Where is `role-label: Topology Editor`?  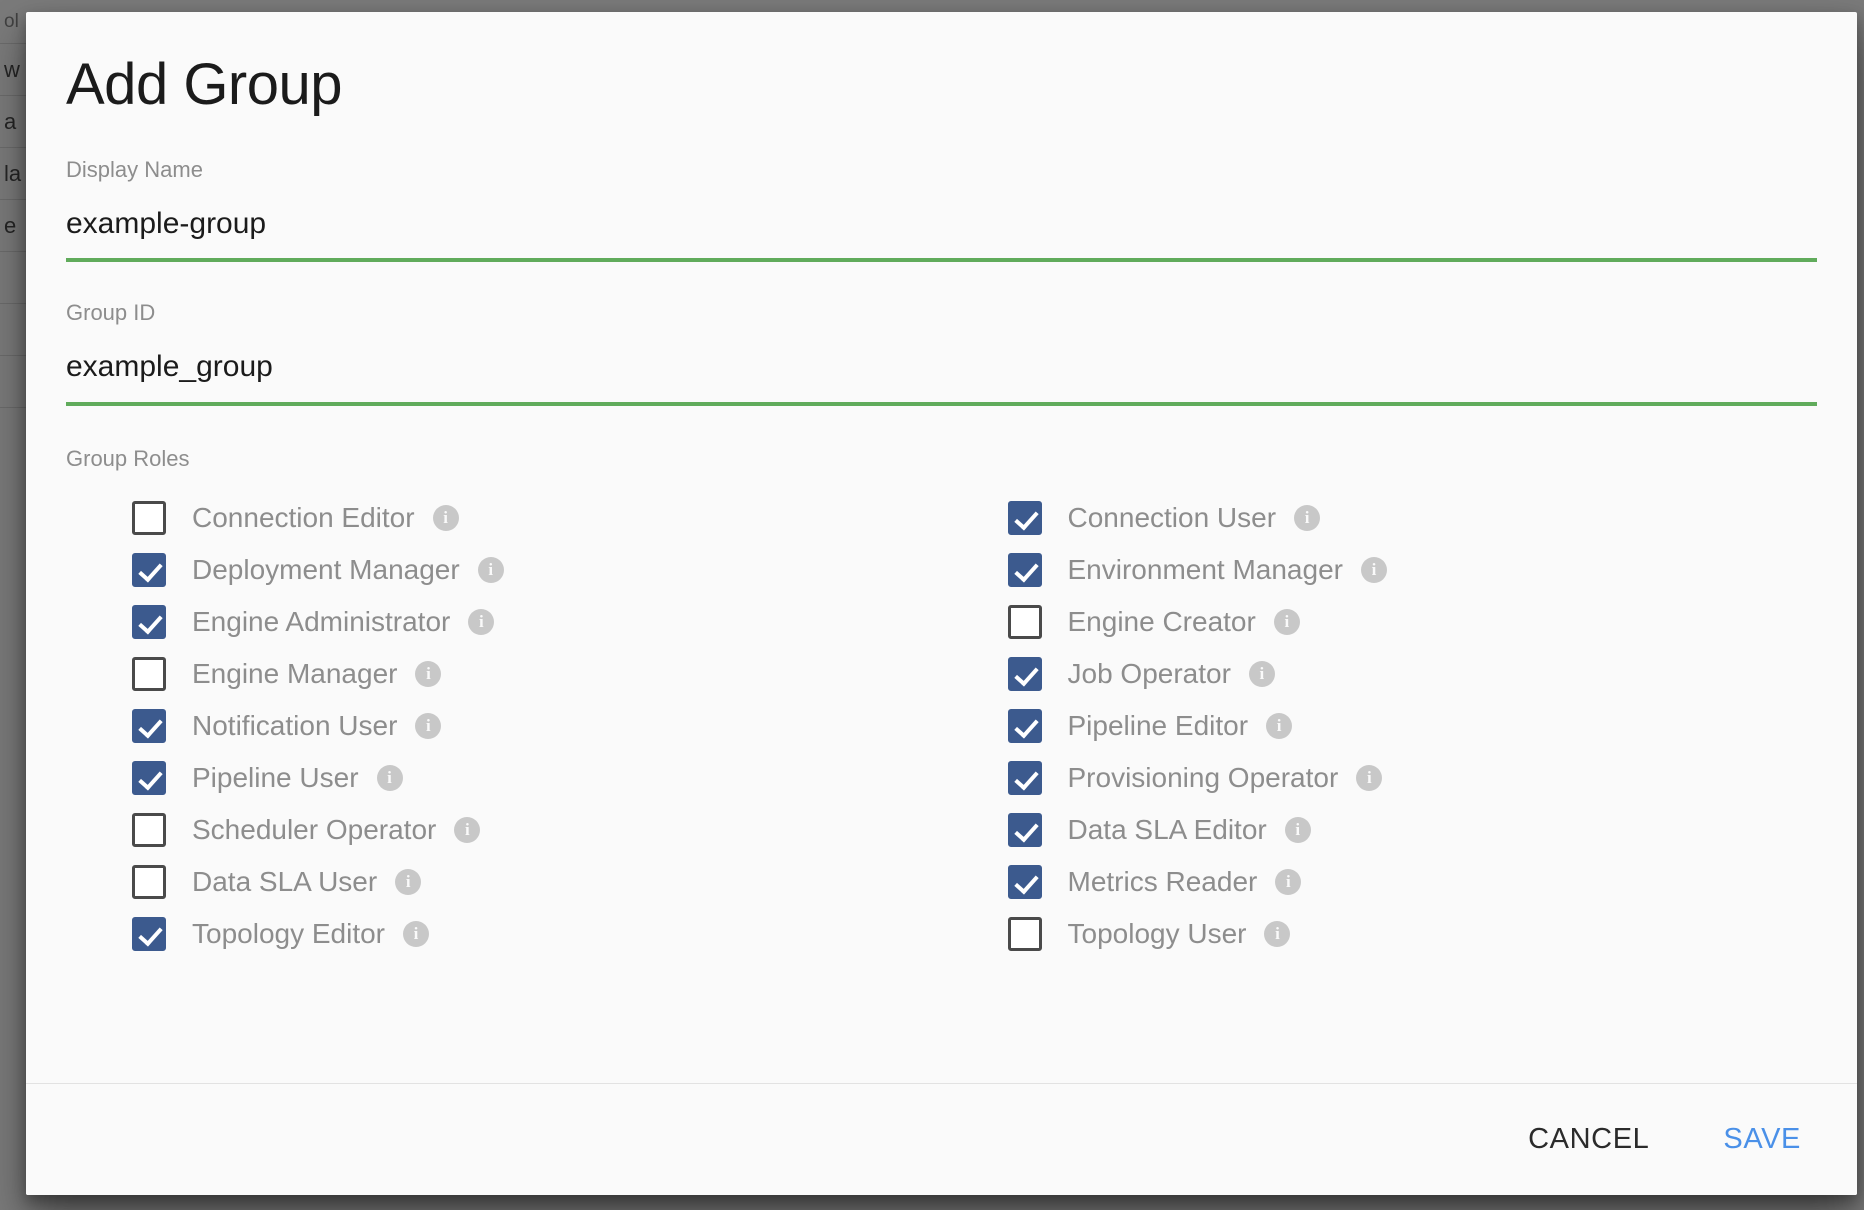
role-label: Topology Editor is located at coordinates (289, 933).